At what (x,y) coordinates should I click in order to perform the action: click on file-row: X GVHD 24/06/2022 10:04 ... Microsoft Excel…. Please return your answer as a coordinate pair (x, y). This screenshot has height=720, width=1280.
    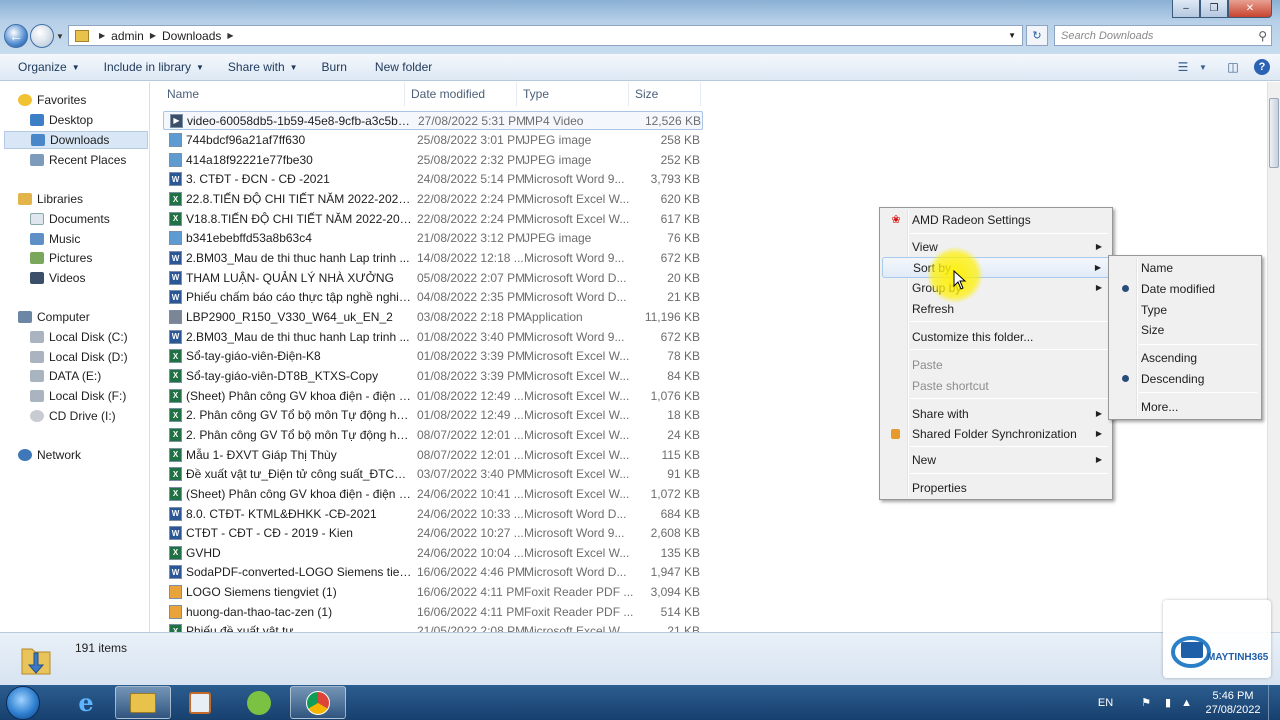
    Looking at the image, I should click on (433, 552).